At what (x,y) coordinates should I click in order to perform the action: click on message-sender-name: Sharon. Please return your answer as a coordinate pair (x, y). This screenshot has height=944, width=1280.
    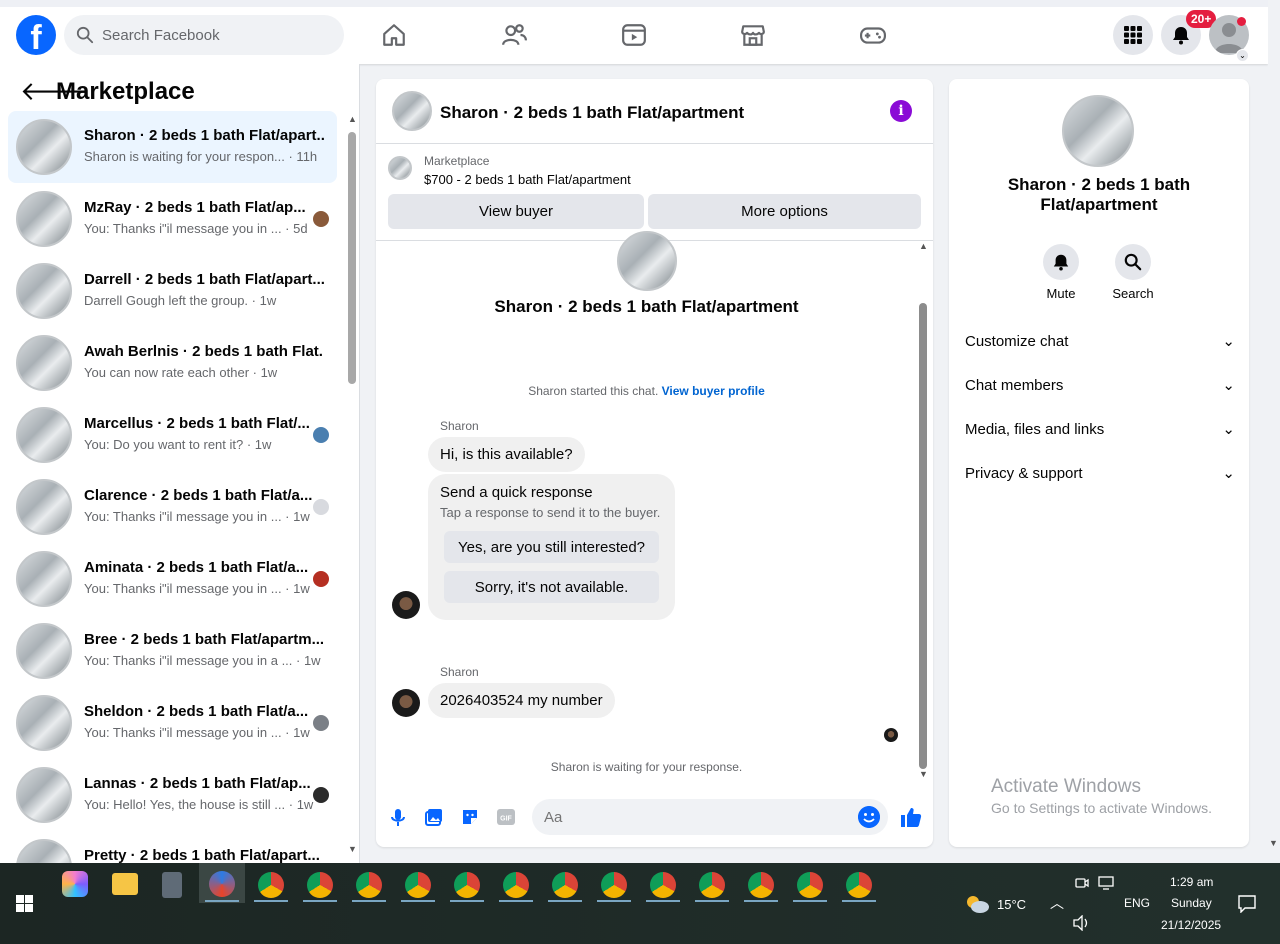
    Looking at the image, I should click on (459, 672).